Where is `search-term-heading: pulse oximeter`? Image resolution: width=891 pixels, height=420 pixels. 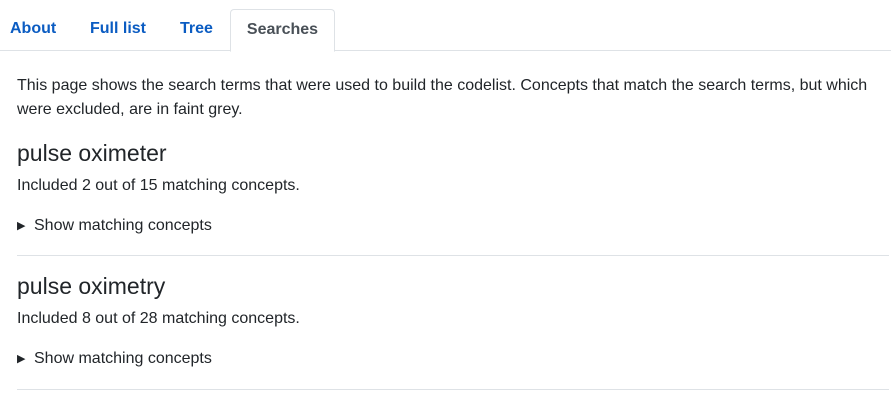
search-term-heading: pulse oximeter is located at coordinates (92, 153).